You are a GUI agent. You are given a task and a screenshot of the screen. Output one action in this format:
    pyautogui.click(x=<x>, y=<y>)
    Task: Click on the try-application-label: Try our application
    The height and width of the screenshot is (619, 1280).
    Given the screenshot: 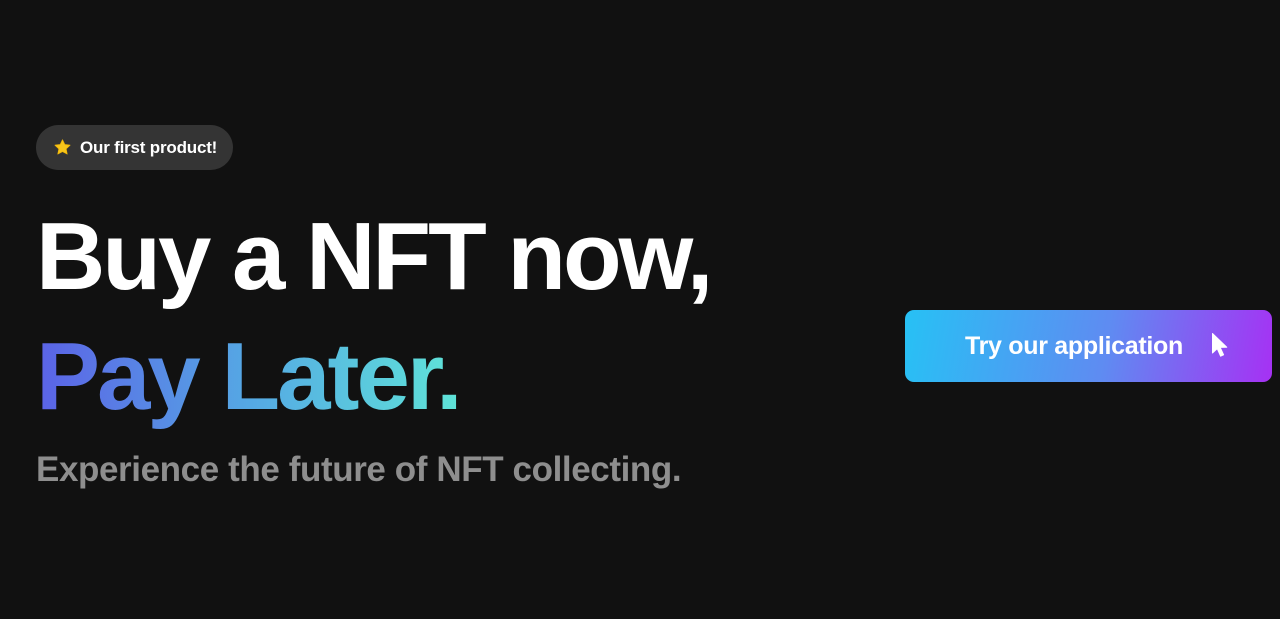 What is the action you would take?
    pyautogui.click(x=1074, y=345)
    